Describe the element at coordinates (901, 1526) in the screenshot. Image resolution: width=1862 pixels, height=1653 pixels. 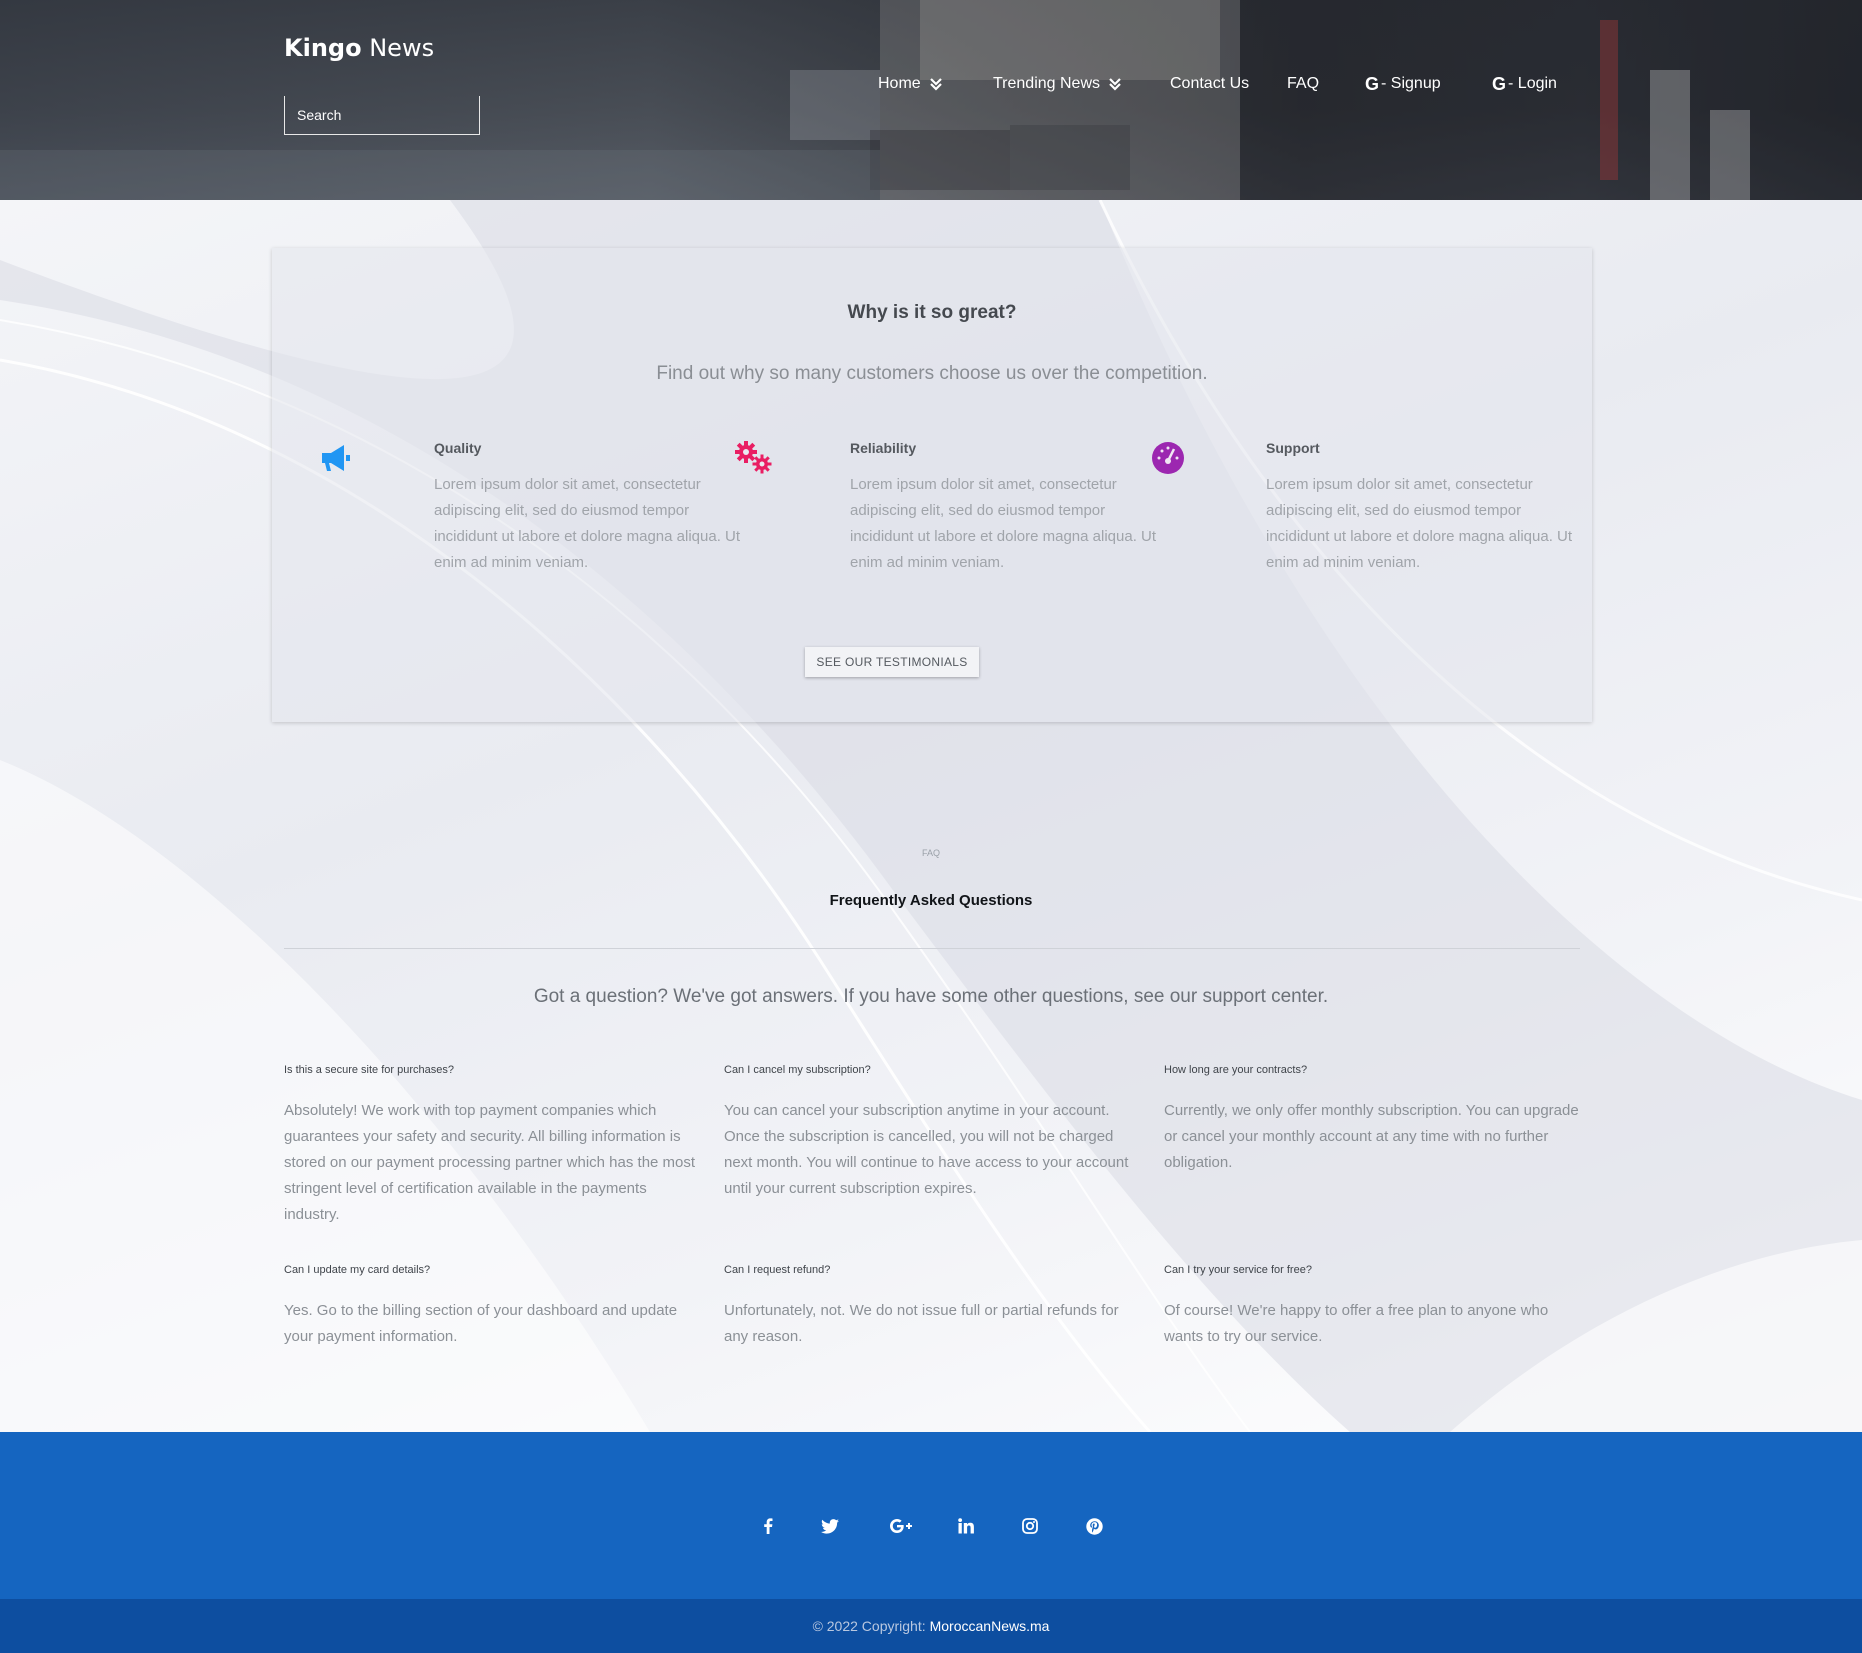
I see `google-plus-icon` at that location.